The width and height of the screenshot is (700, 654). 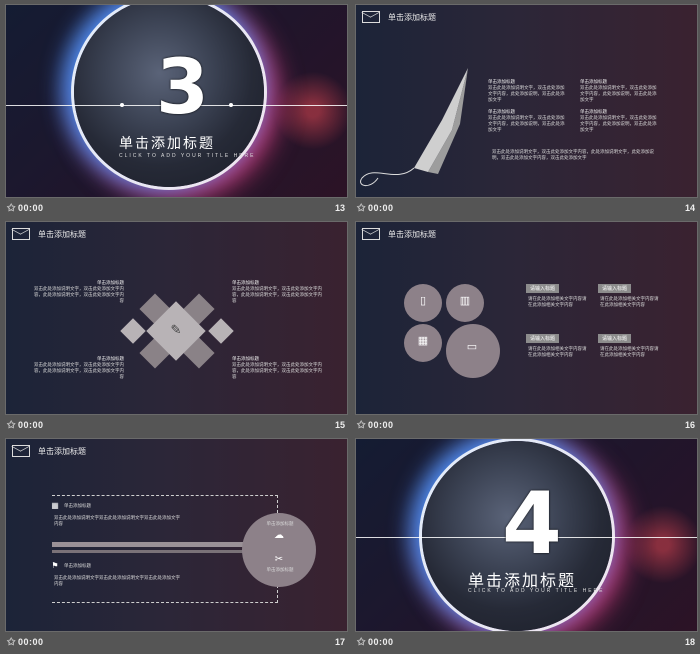 What do you see at coordinates (176, 209) in the screenshot?
I see `slide-meta: ✩ 00:00 13` at bounding box center [176, 209].